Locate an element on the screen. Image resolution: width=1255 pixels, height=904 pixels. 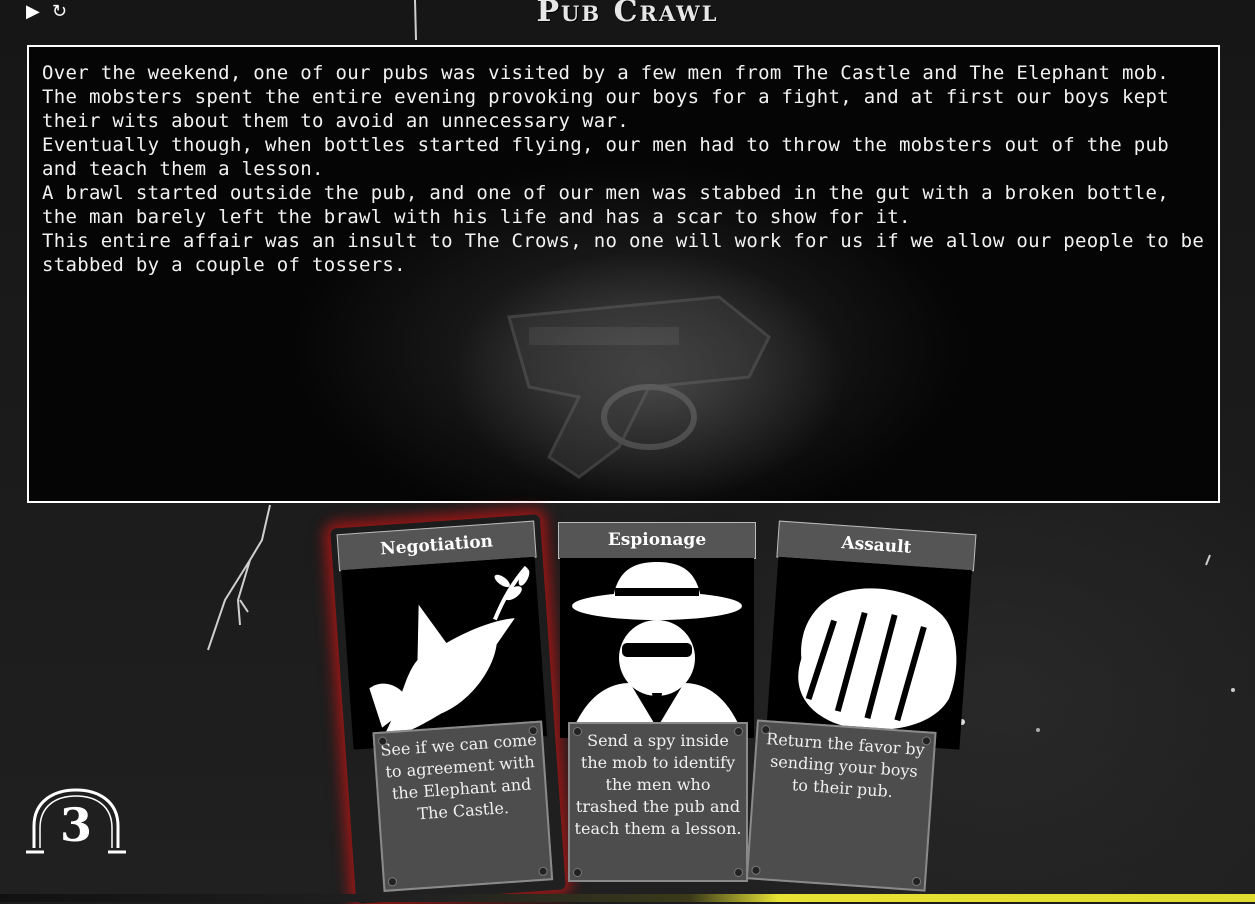
spy-icon is located at coordinates (657, 650).